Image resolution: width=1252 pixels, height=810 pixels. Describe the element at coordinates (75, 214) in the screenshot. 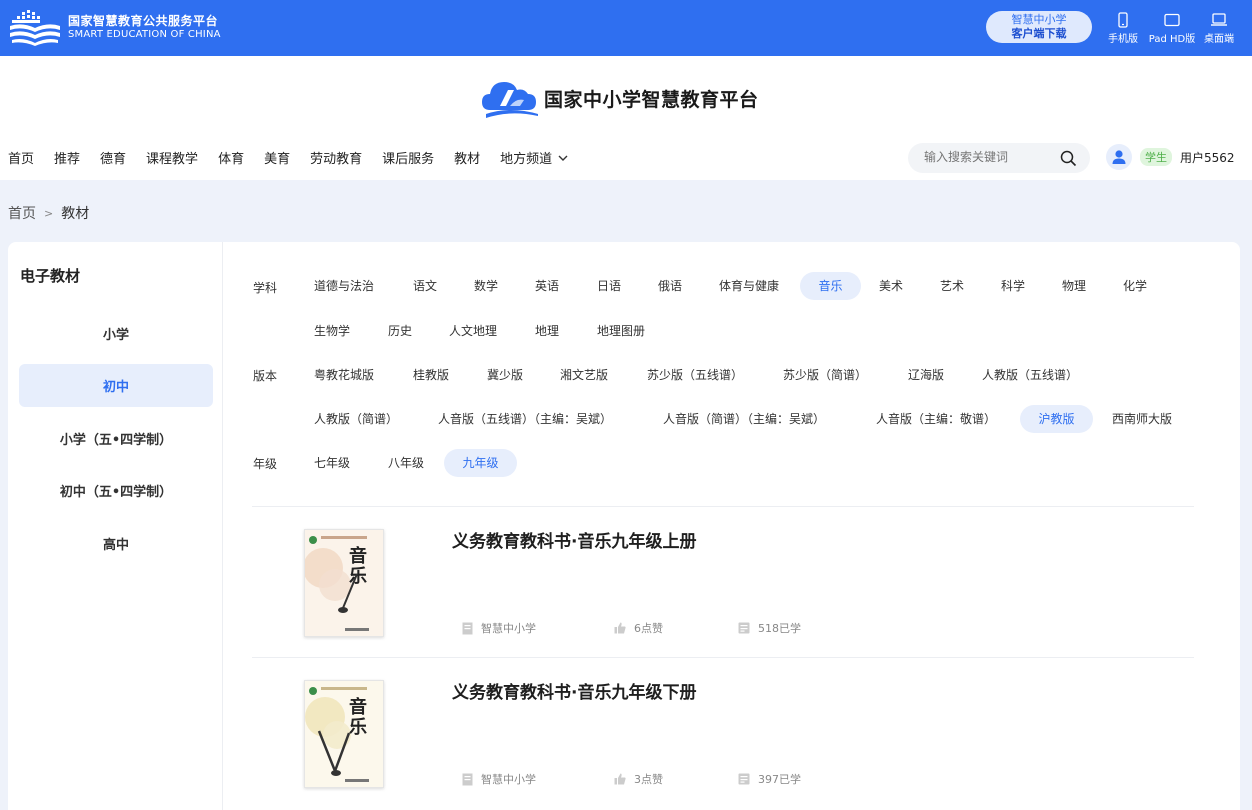

I see `breadcrumb-current: 教材` at that location.